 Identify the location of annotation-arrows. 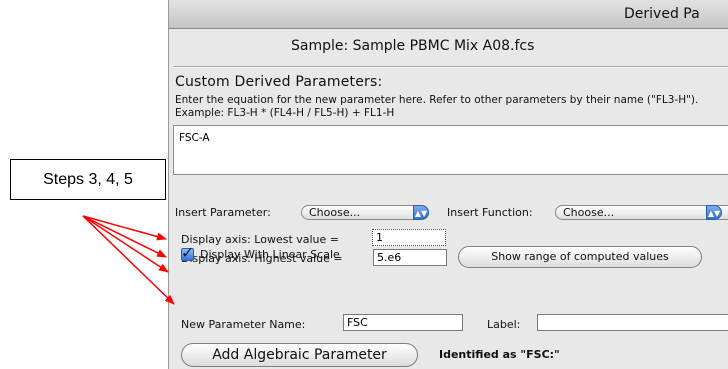
(128, 260).